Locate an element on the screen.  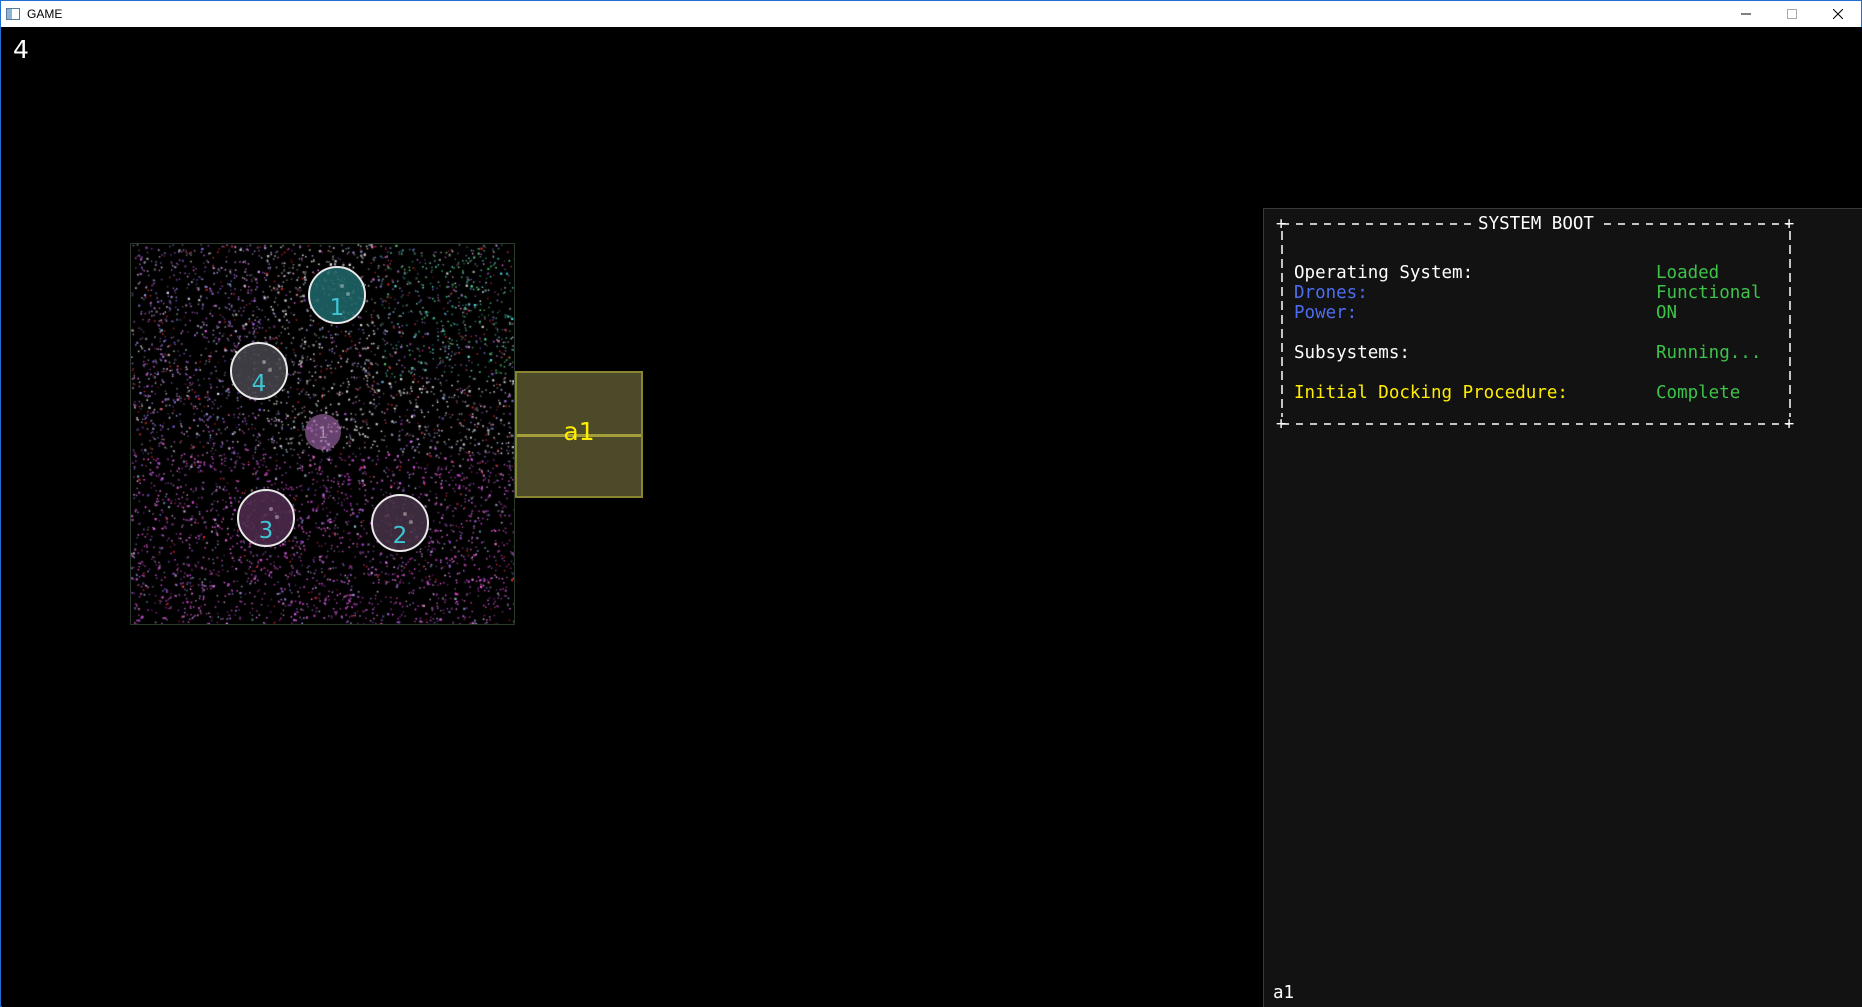
status-key: Subsystems: is located at coordinates (1352, 353).